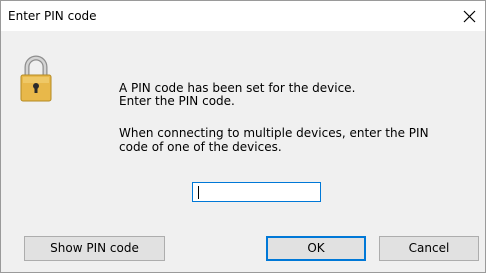 The height and width of the screenshot is (273, 486). Describe the element at coordinates (200, 147) in the screenshot. I see `message-line-4: code of one of the devices.` at that location.